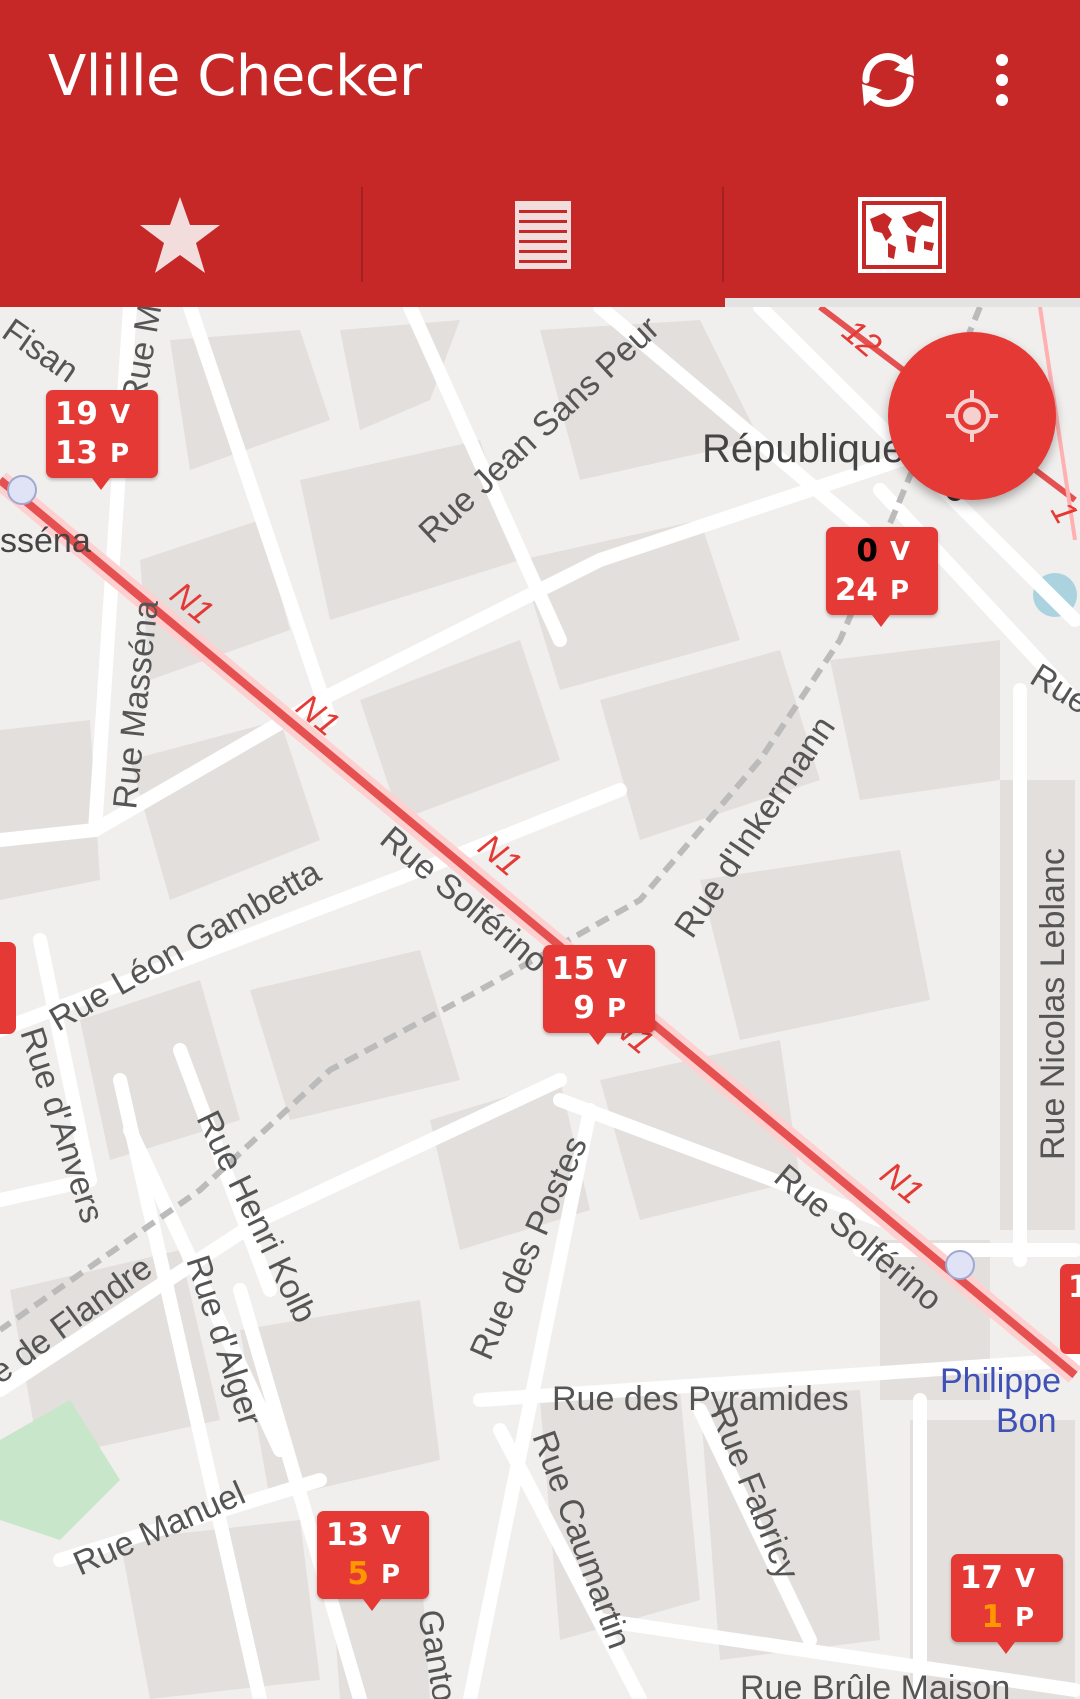 The image size is (1080, 1699). Describe the element at coordinates (76, 453) in the screenshot. I see `places-count: 13` at that location.